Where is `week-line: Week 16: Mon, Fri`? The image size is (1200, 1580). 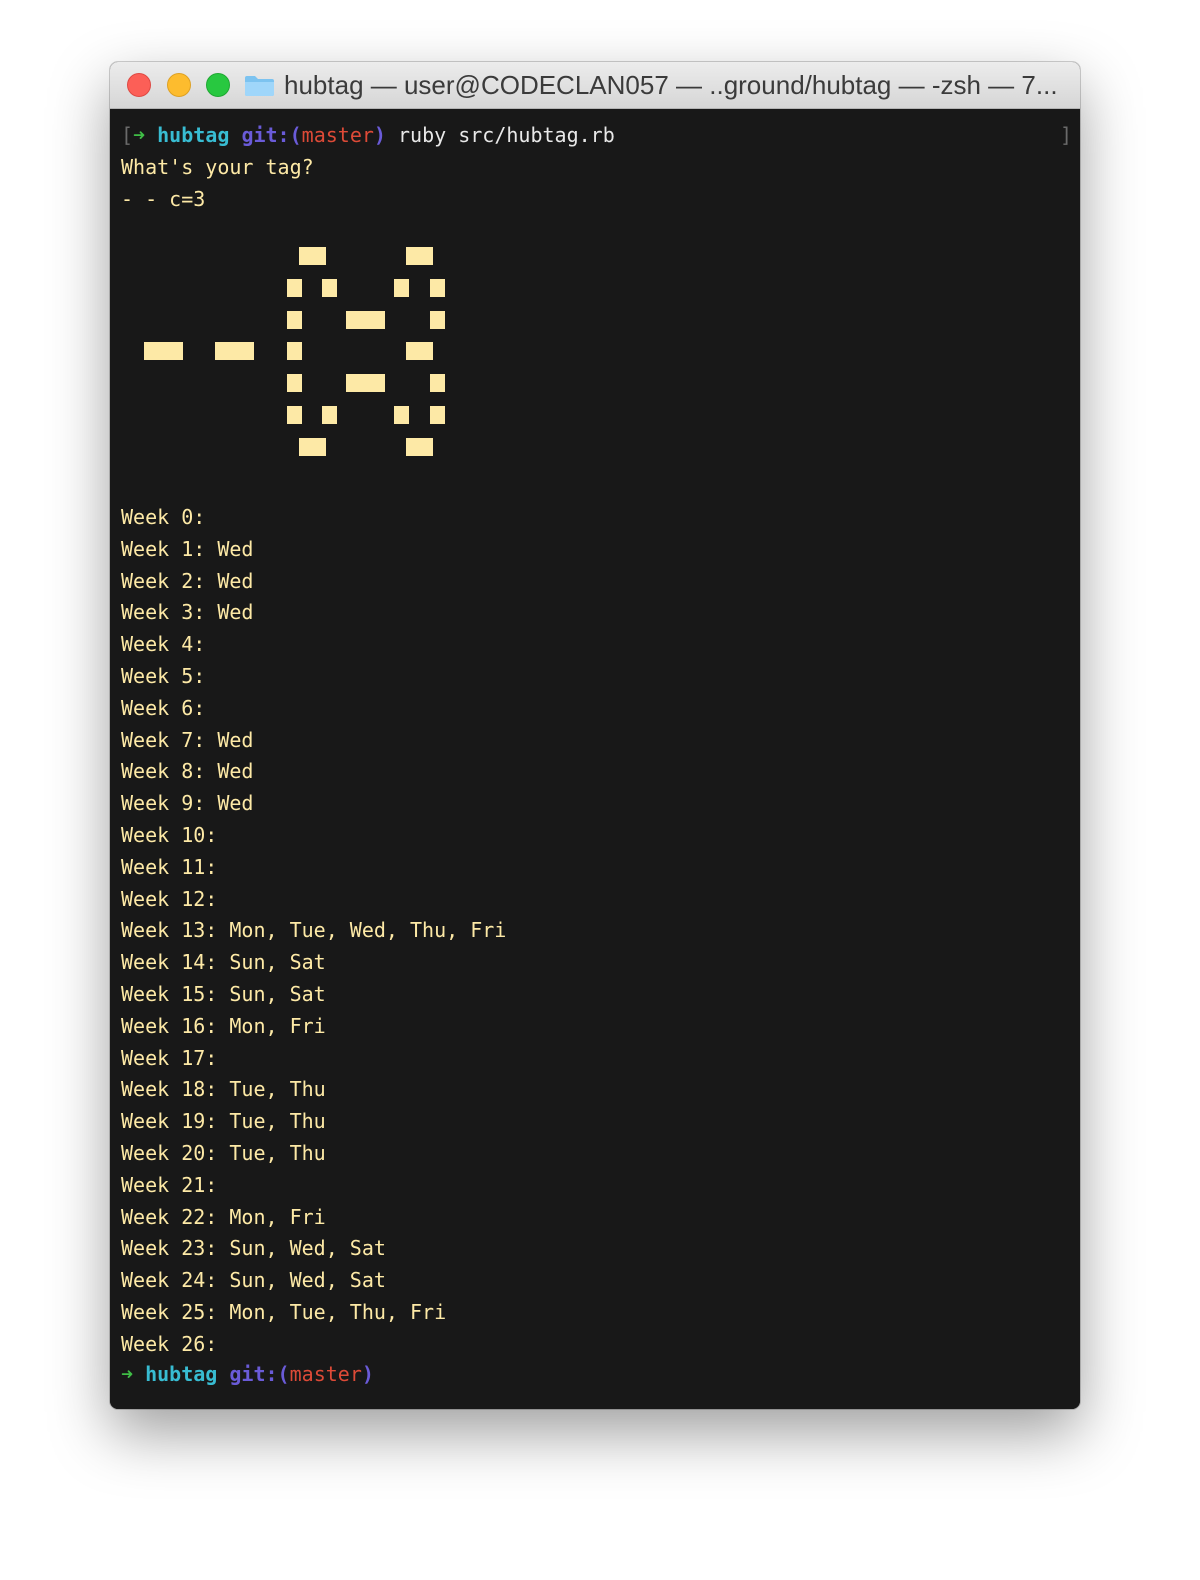 week-line: Week 16: Mon, Fri is located at coordinates (223, 1025).